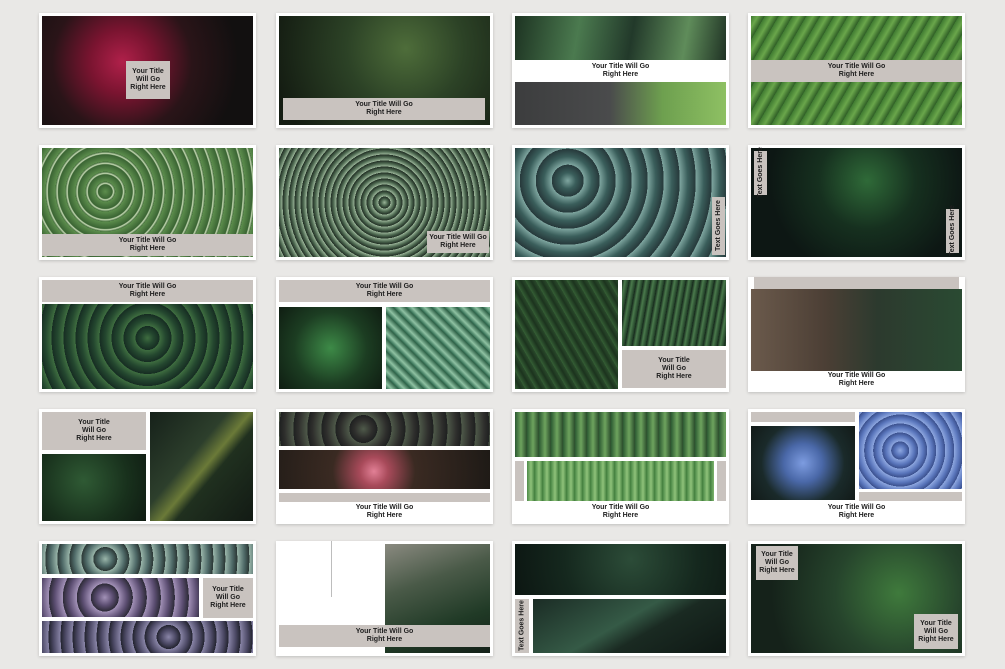  Describe the element at coordinates (674, 313) in the screenshot. I see `photo-fern-fronds` at that location.